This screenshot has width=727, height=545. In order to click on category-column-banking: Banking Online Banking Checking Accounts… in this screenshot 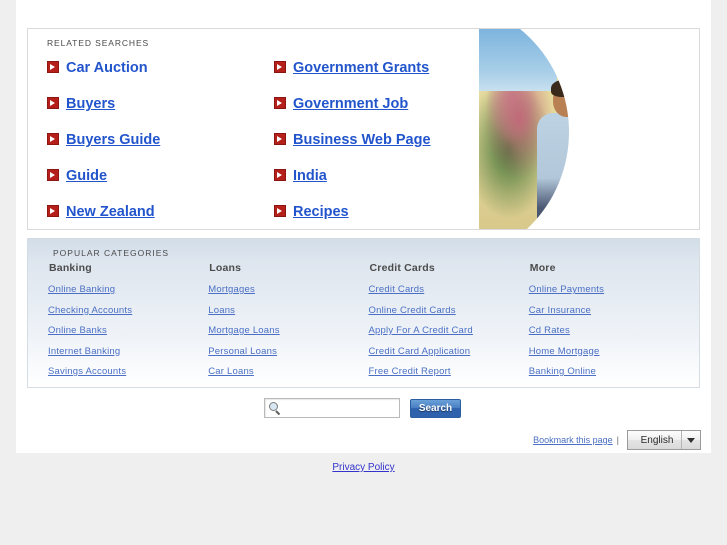, I will do `click(128, 324)`.